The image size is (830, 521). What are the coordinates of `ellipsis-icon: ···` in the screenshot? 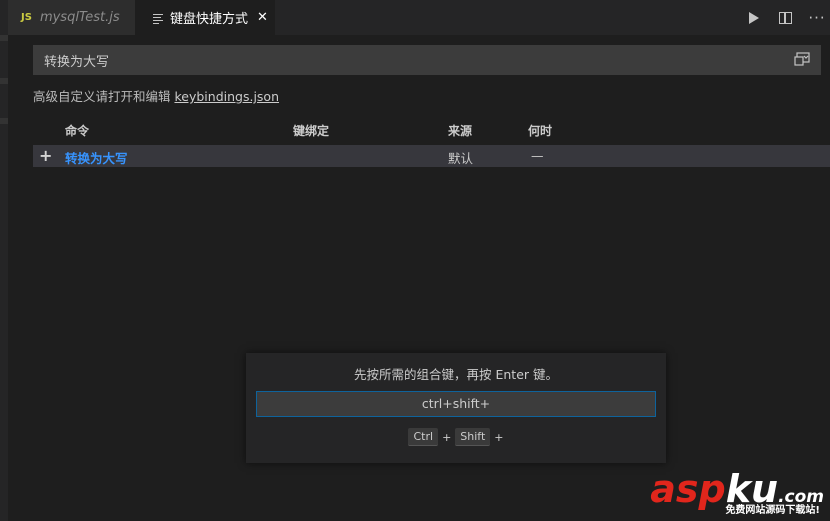 It's located at (817, 17).